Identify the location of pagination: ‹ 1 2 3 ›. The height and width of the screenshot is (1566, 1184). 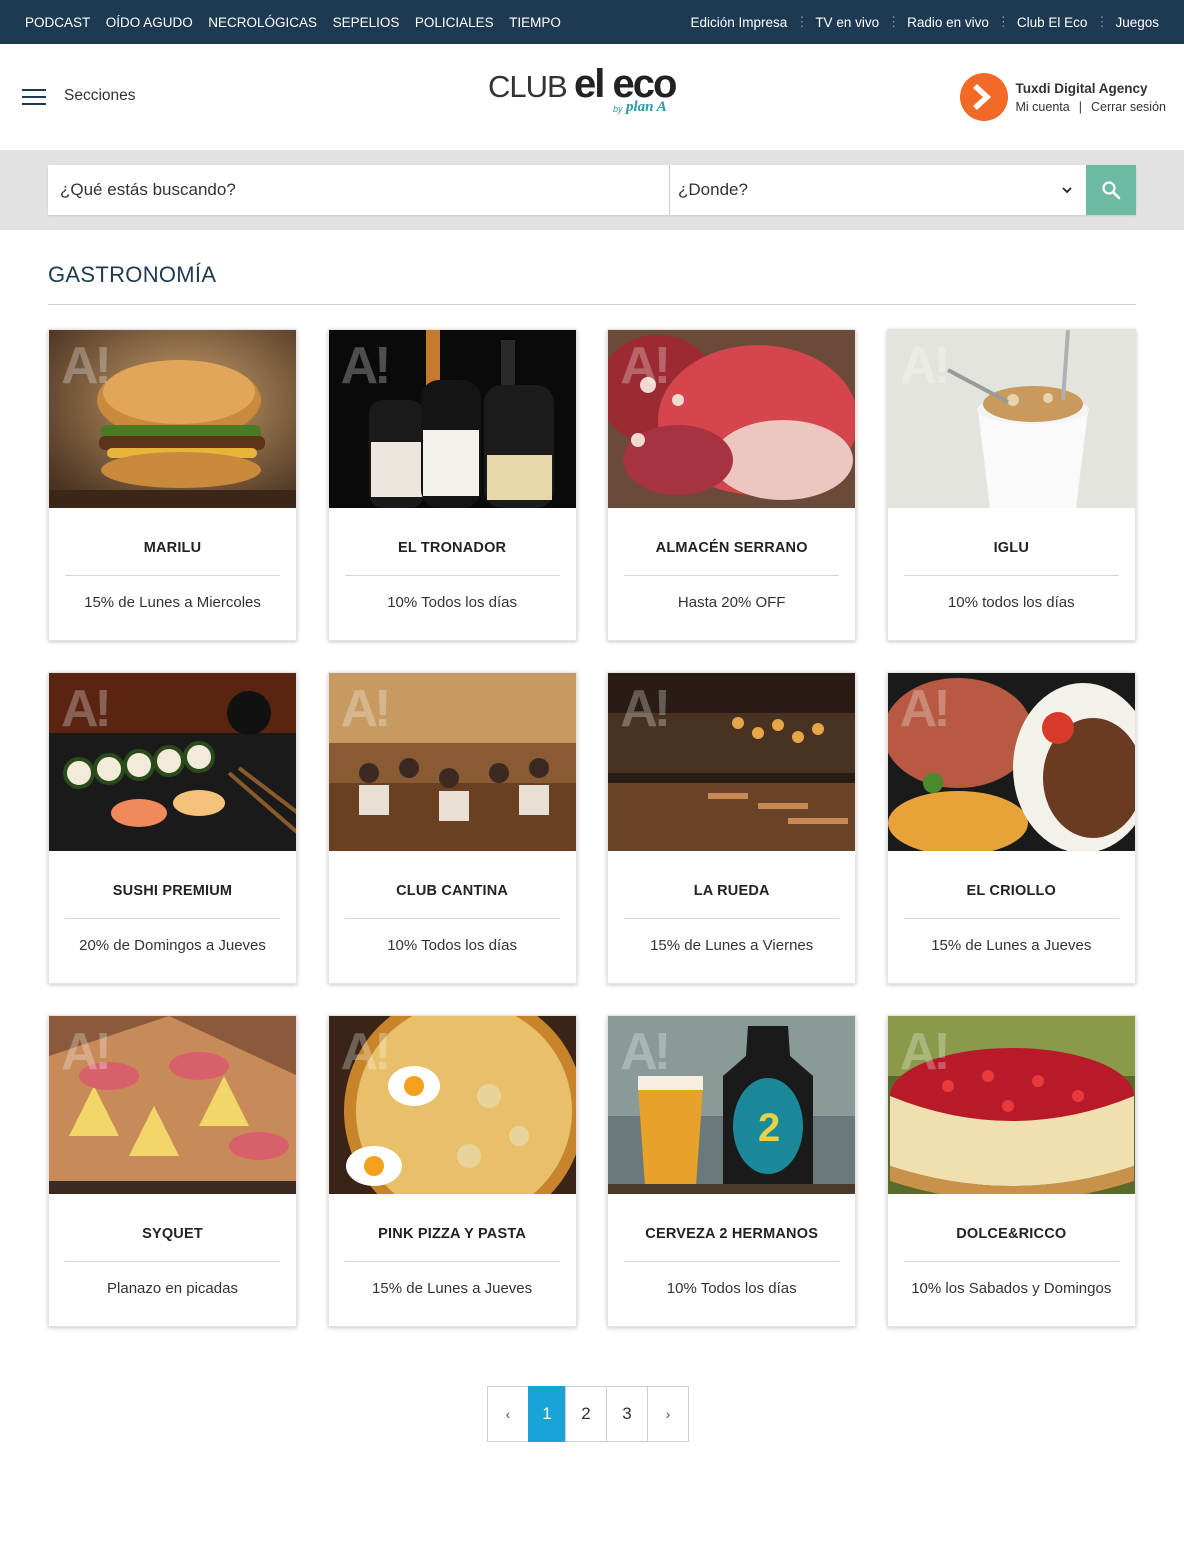
(588, 1414).